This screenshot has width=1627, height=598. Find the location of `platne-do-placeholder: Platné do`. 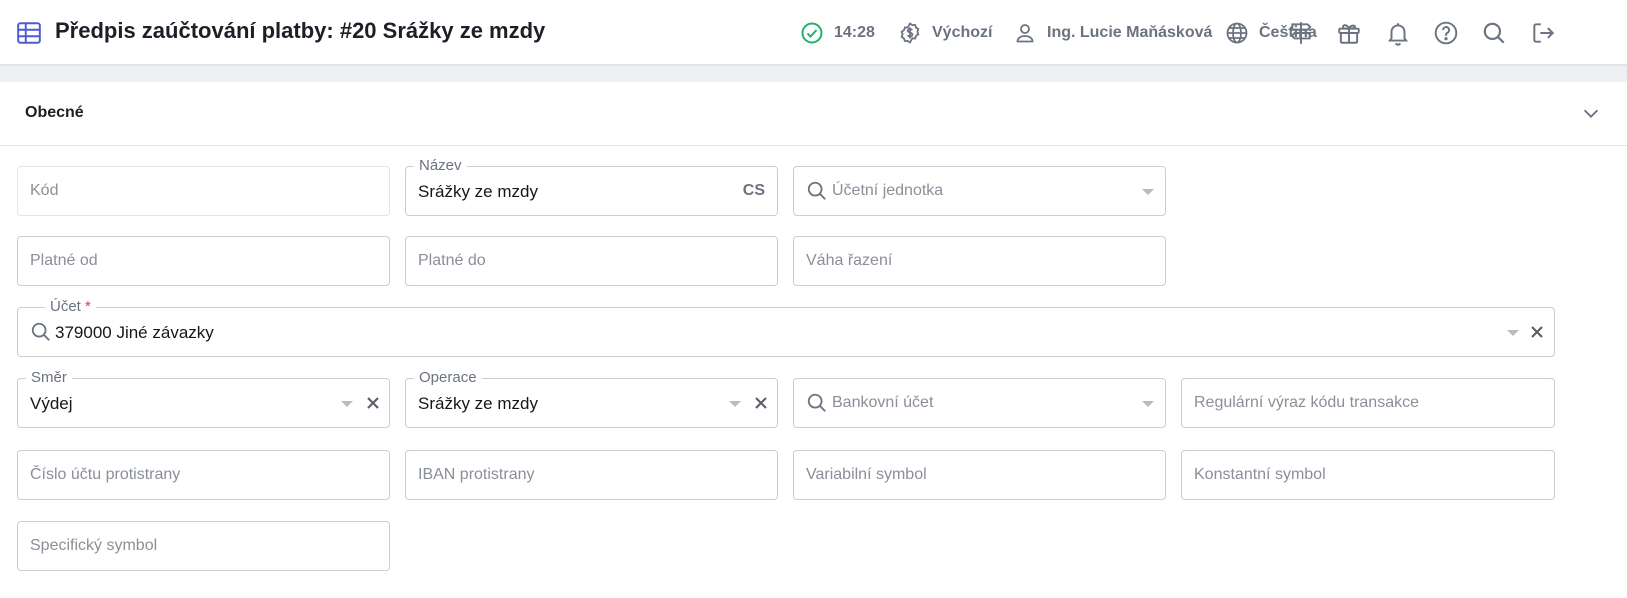

platne-do-placeholder: Platné do is located at coordinates (452, 260).